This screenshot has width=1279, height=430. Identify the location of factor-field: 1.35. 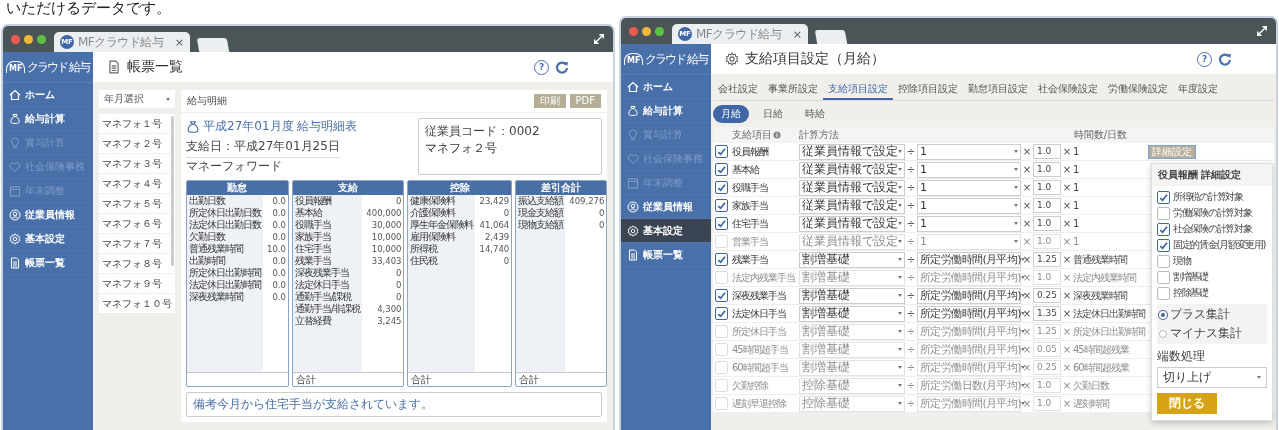
(1047, 313).